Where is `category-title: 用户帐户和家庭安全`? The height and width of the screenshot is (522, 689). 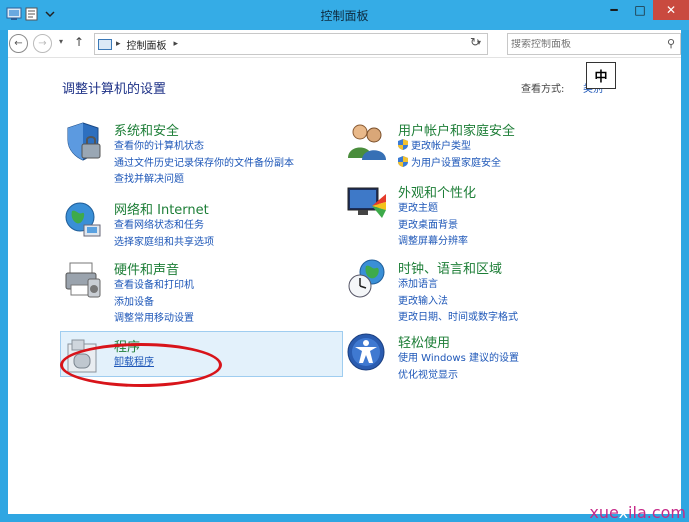
category-title: 用户帐户和家庭安全 is located at coordinates (456, 129).